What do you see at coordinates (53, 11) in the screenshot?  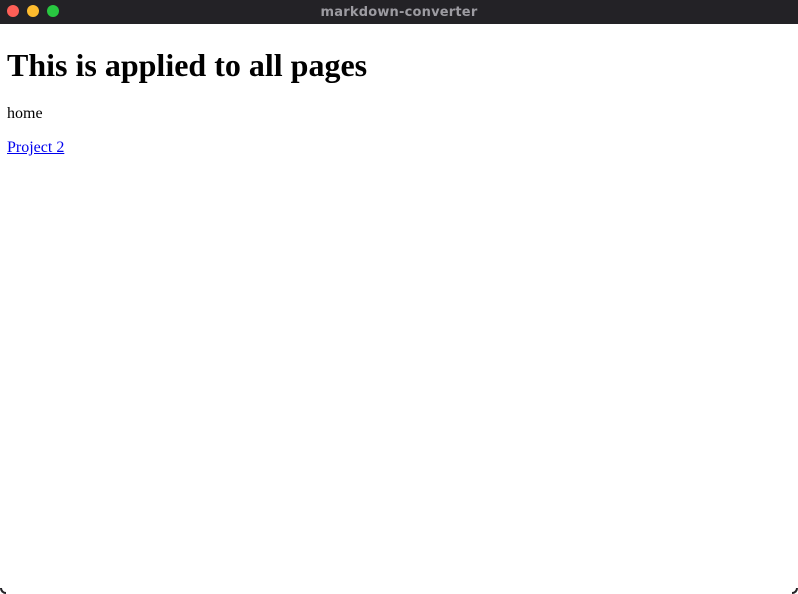 I see `maximize-button` at bounding box center [53, 11].